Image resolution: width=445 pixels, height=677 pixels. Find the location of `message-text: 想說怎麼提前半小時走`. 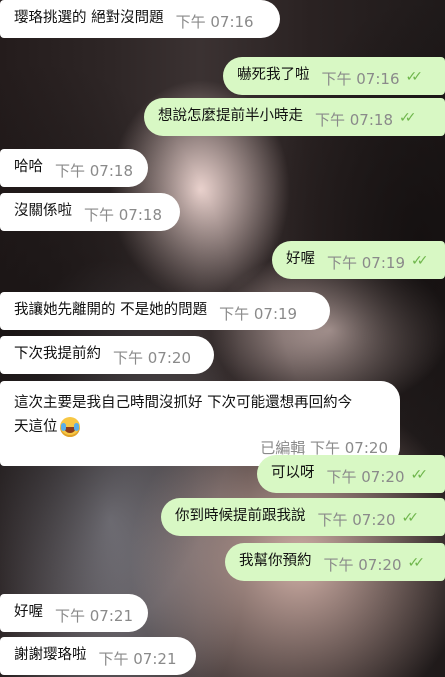

message-text: 想說怎麼提前半小時走 is located at coordinates (230, 116).